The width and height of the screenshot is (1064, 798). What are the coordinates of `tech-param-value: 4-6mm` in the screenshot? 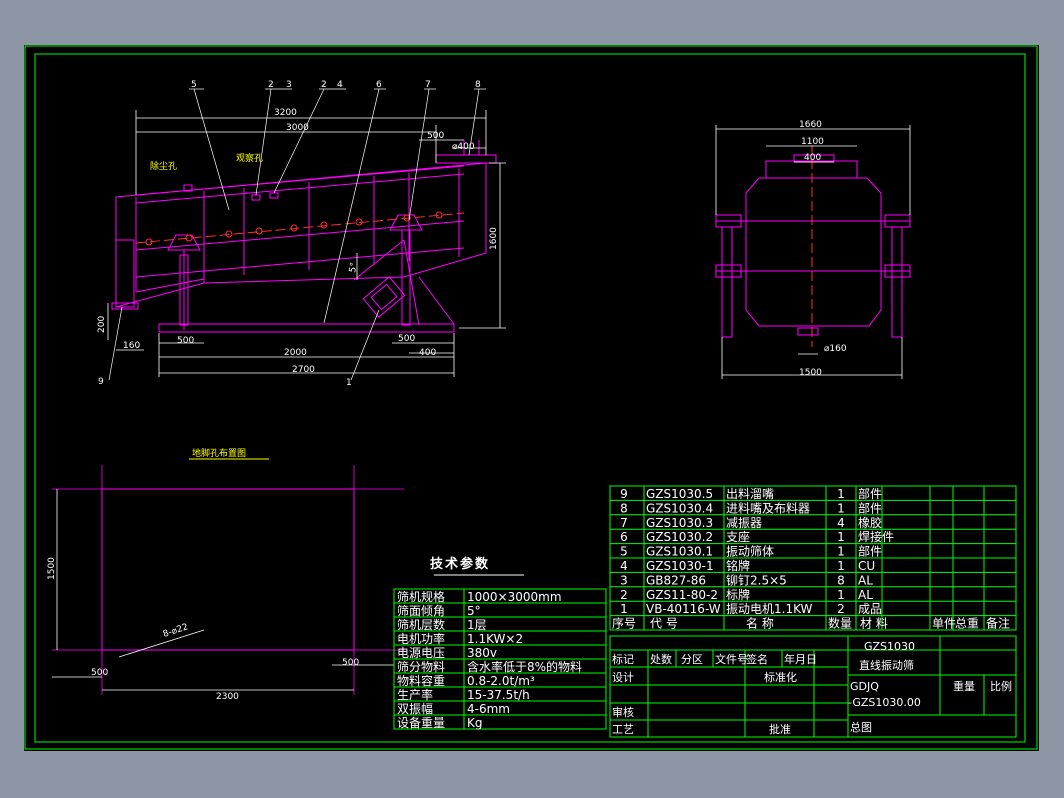 It's located at (488, 709).